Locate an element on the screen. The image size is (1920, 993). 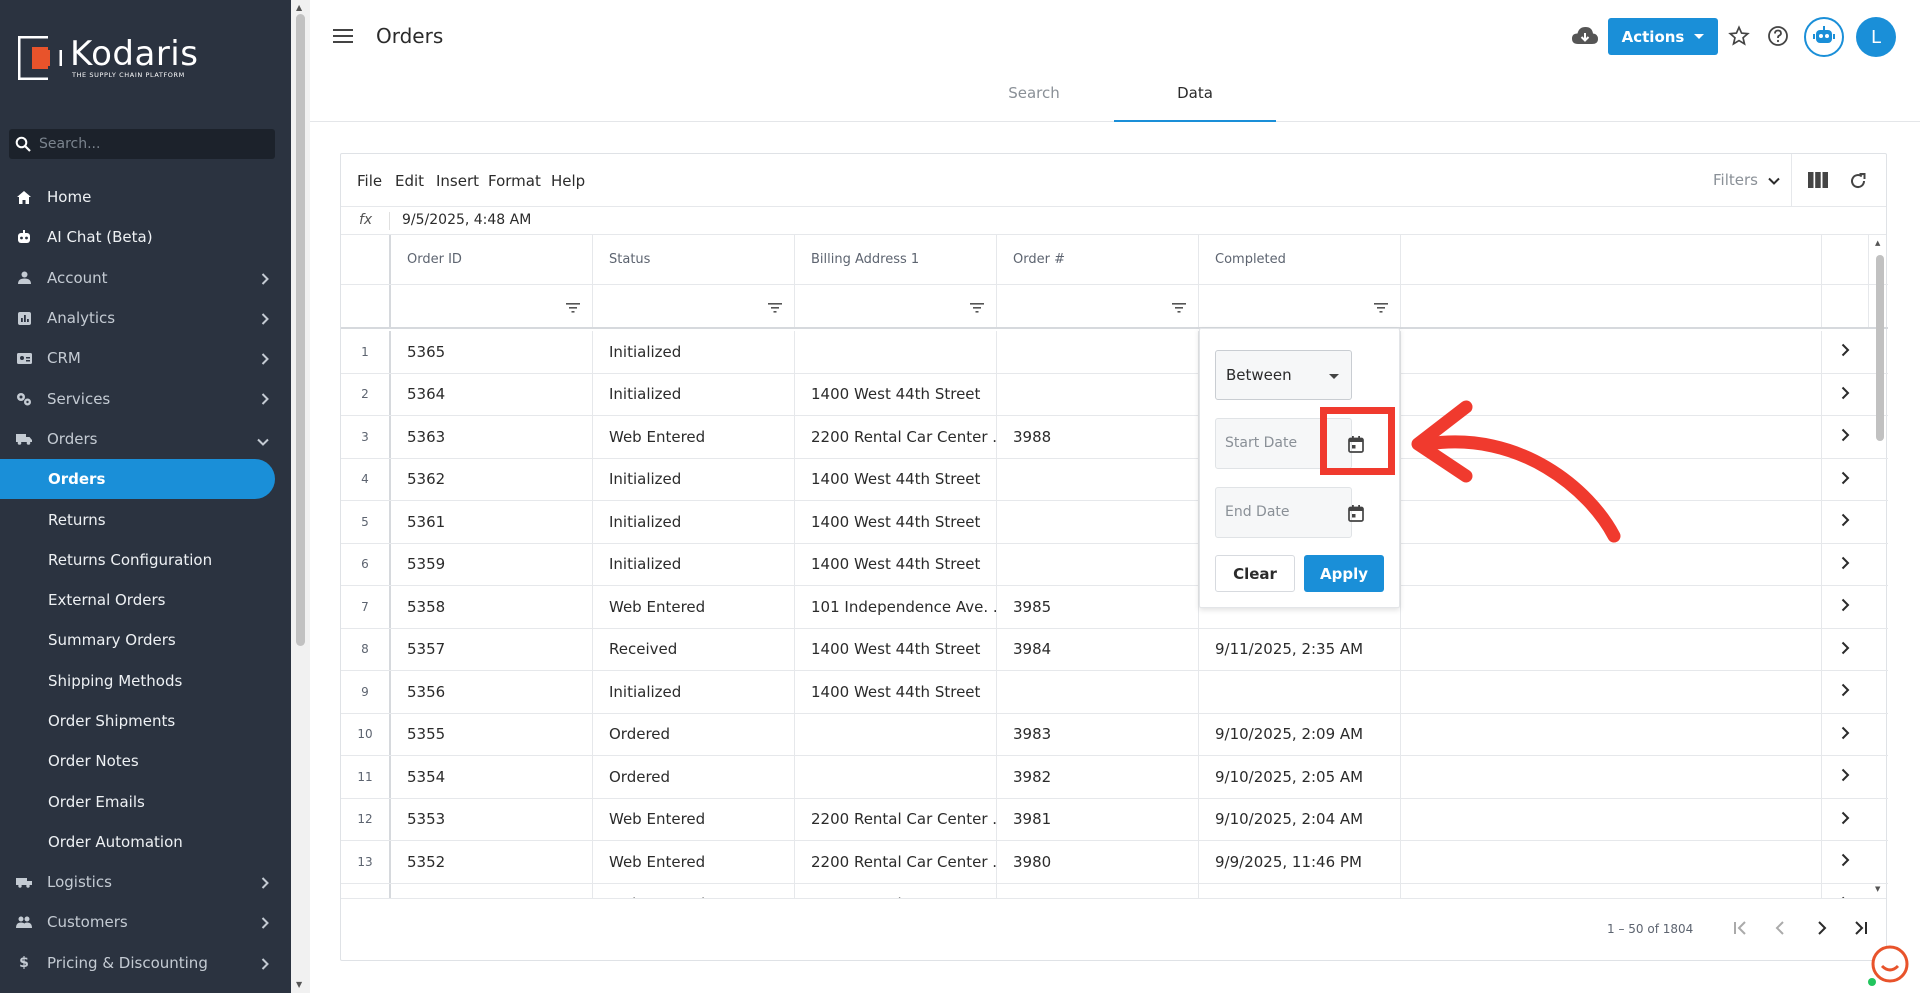
cell-order-number: 3981 is located at coordinates (1098, 819).